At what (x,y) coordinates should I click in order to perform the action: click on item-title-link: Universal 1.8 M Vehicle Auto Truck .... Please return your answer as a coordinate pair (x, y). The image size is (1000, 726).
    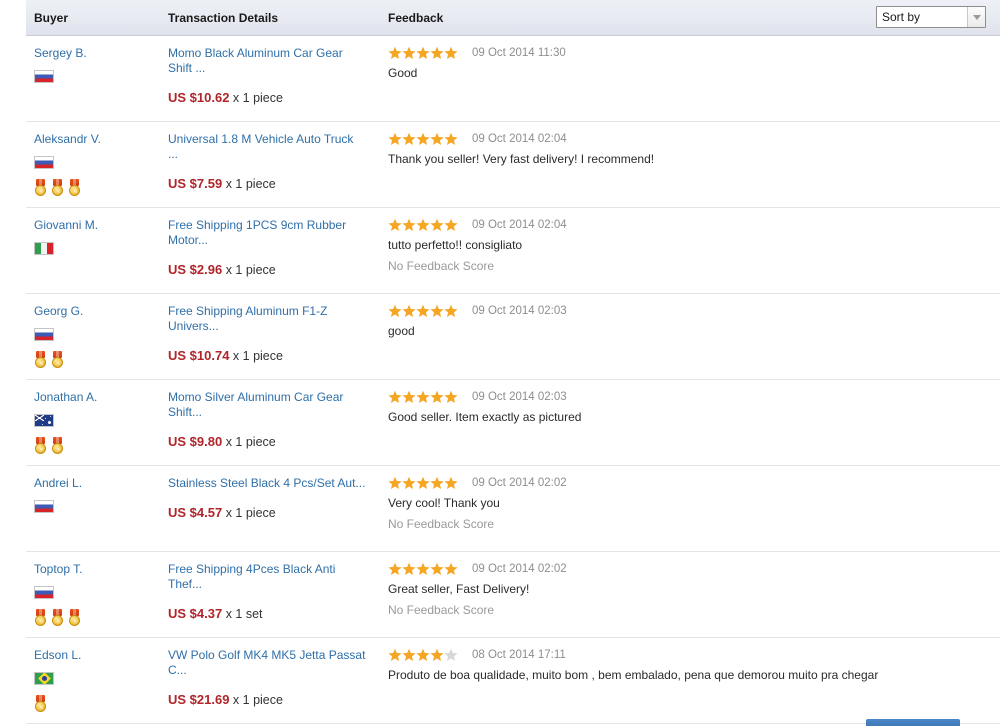
    Looking at the image, I should click on (267, 147).